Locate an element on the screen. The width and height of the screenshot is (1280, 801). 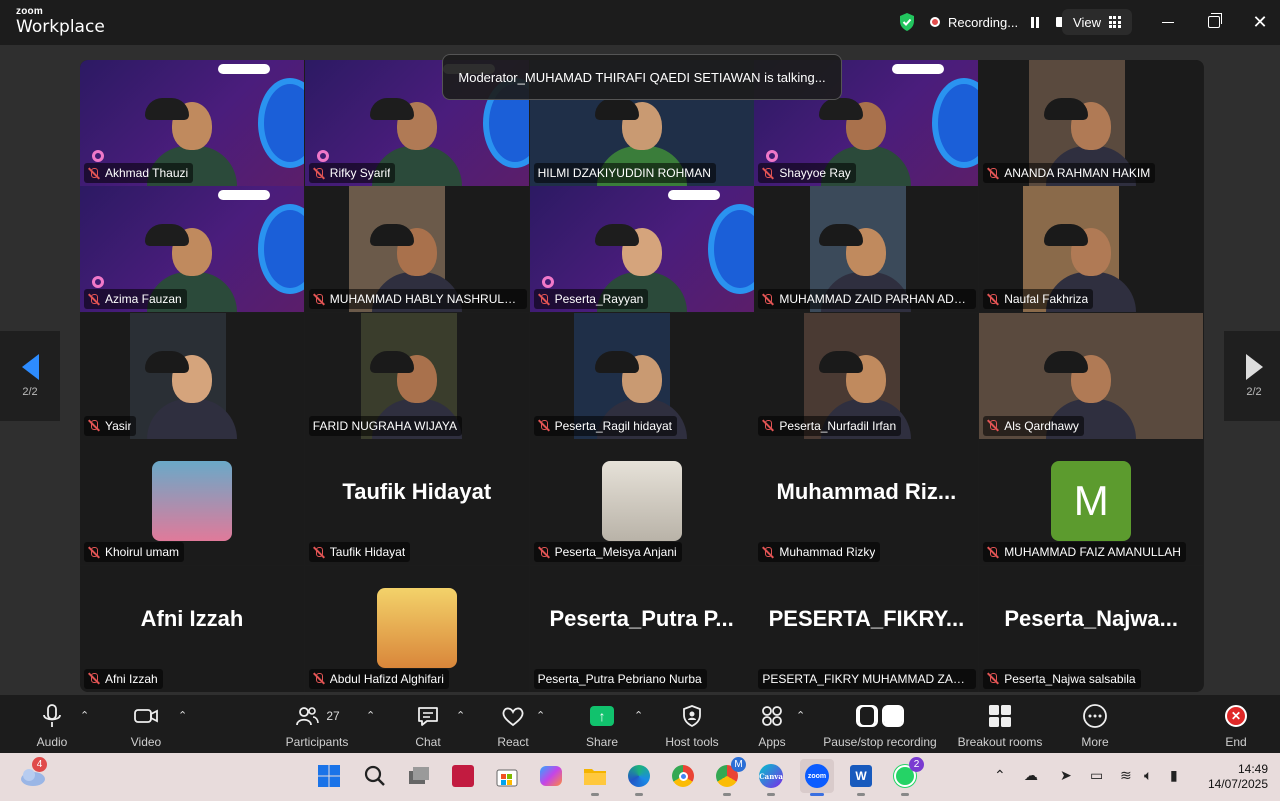
avatar: M is located at coordinates (1091, 501).